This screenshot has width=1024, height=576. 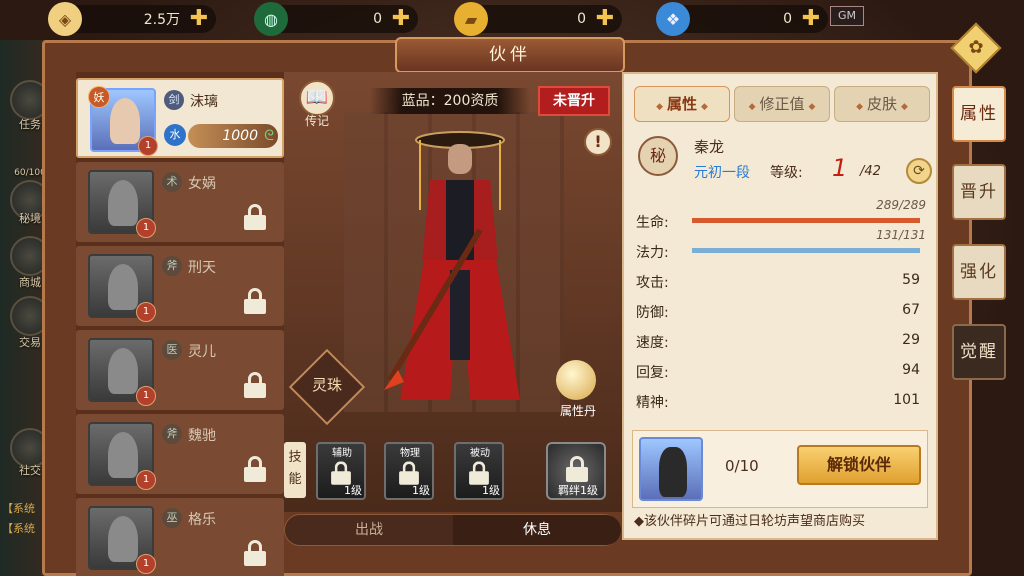 What do you see at coordinates (806, 220) in the screenshot?
I see `hp-fill` at bounding box center [806, 220].